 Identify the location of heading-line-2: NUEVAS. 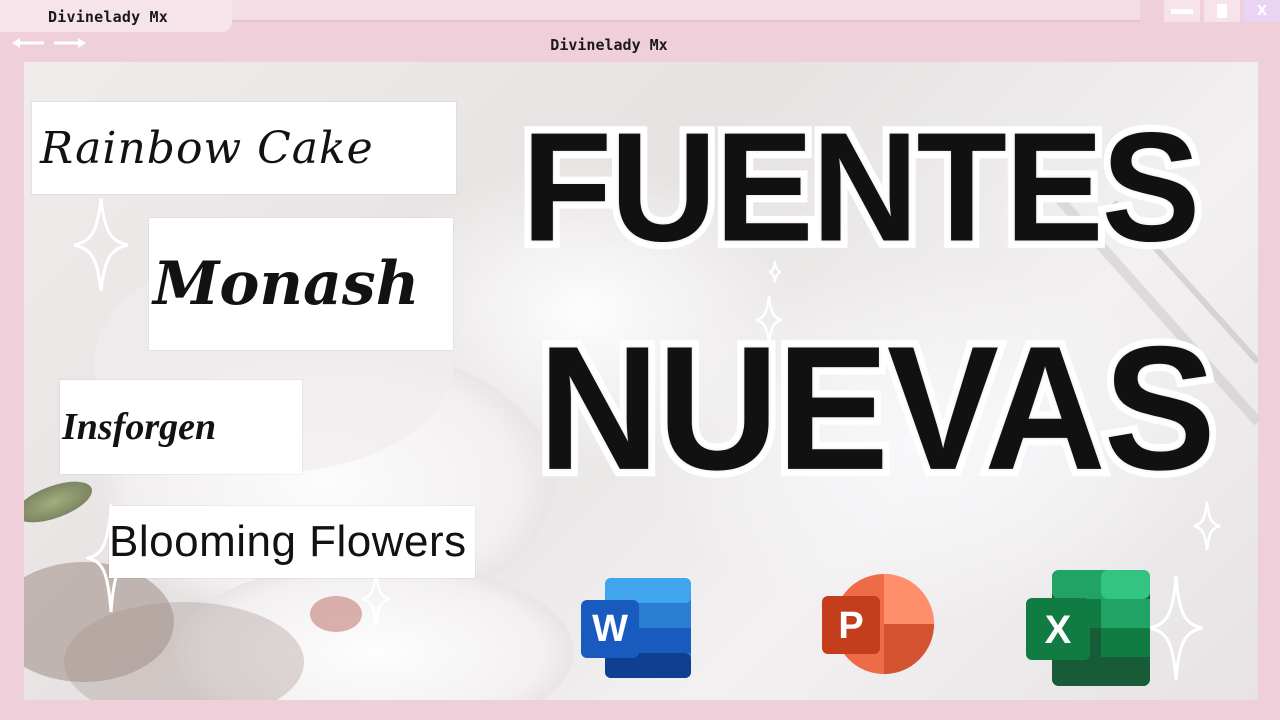
(877, 408).